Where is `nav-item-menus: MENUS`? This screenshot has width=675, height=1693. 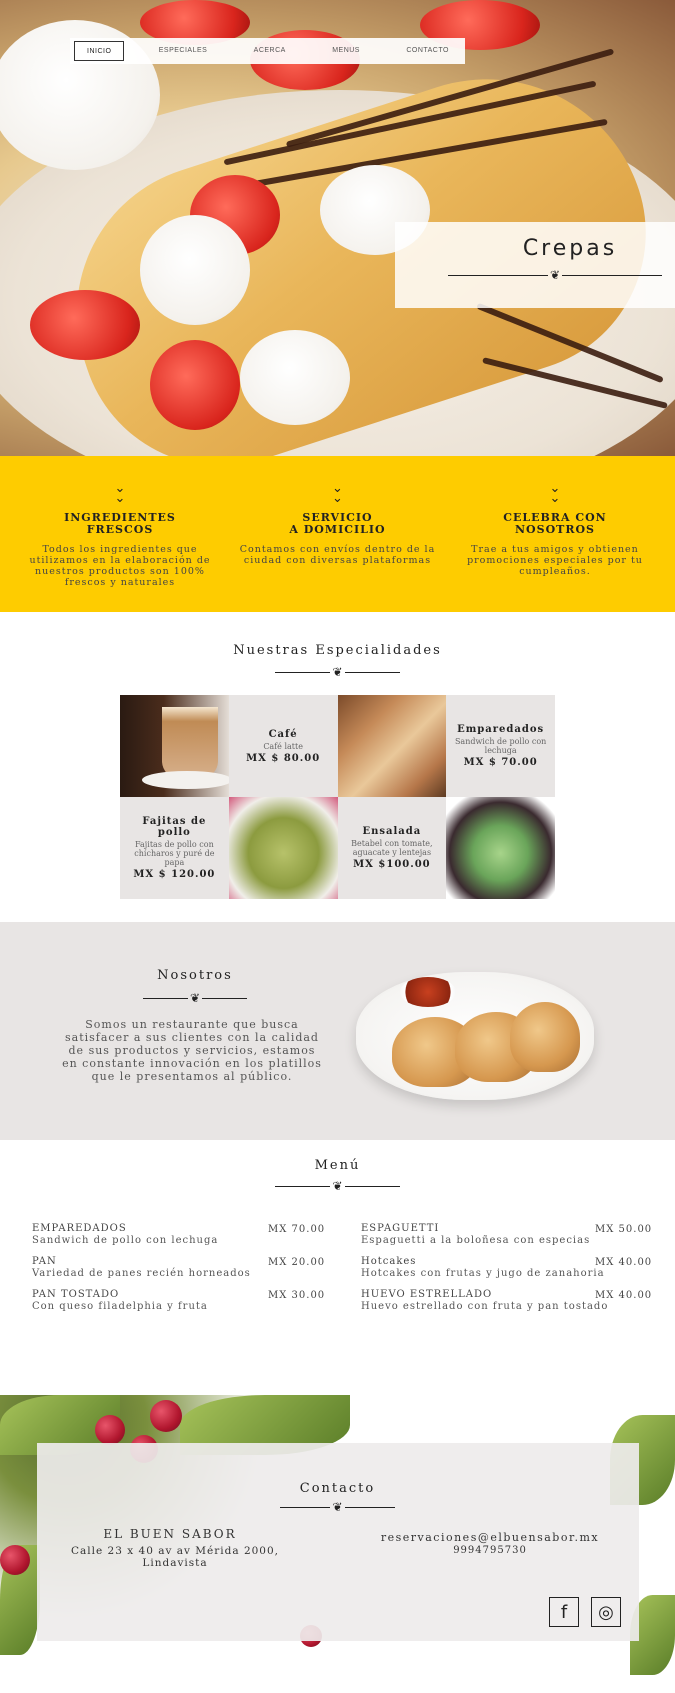 nav-item-menus: MENUS is located at coordinates (346, 51).